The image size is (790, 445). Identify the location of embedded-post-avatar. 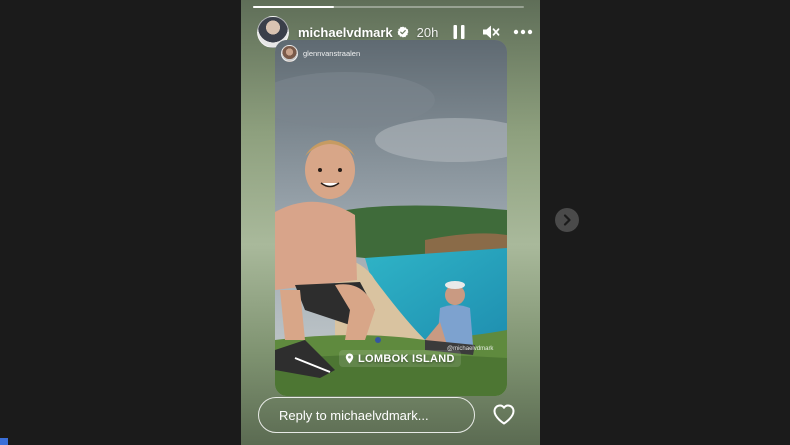
(289, 53).